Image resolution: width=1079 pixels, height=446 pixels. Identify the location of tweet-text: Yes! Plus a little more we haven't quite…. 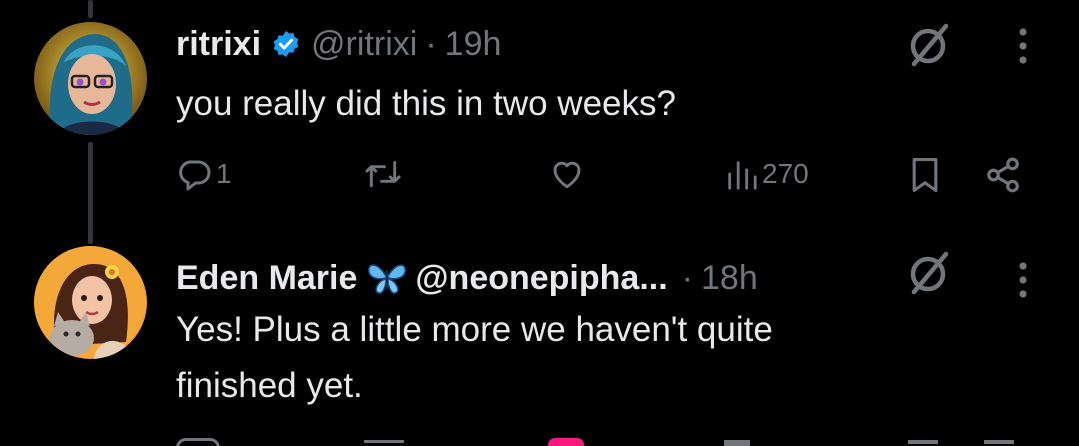
(474, 358).